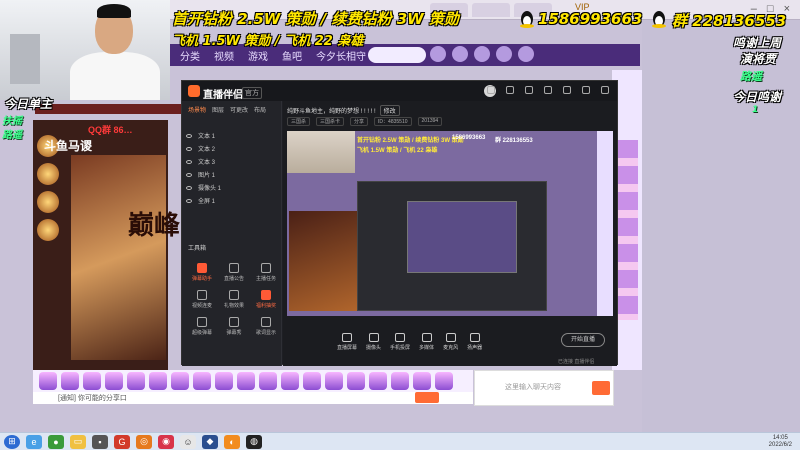 Image resolution: width=800 pixels, height=450 pixels. What do you see at coordinates (474, 342) in the screenshot?
I see `source-speaker: 扬声器` at bounding box center [474, 342].